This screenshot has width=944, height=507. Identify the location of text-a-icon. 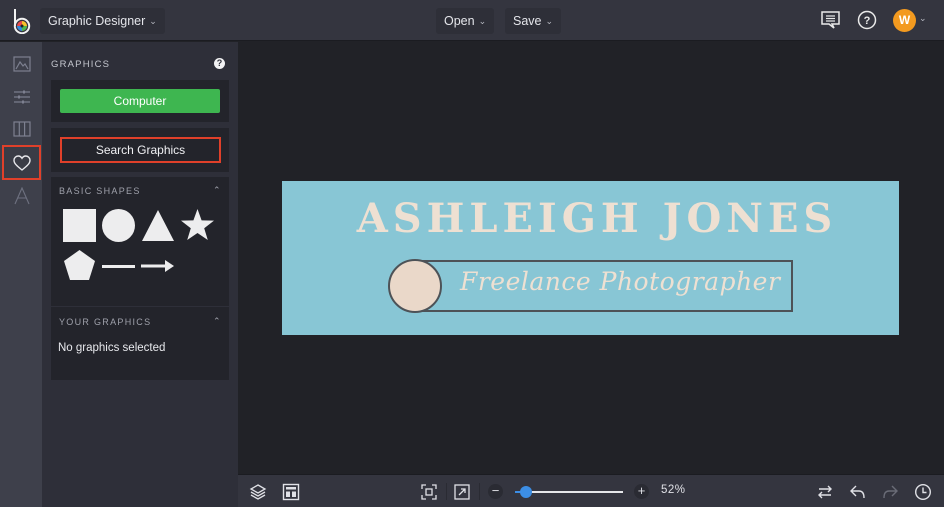
(21, 196).